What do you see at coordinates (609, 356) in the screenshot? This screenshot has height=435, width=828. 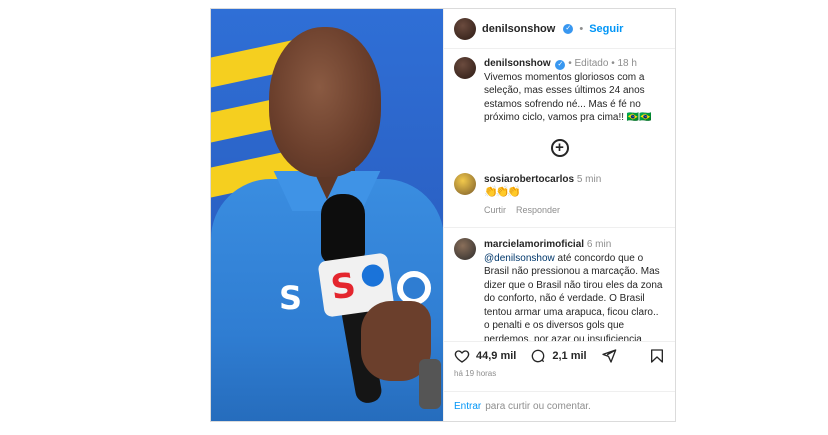 I see `share-icon` at bounding box center [609, 356].